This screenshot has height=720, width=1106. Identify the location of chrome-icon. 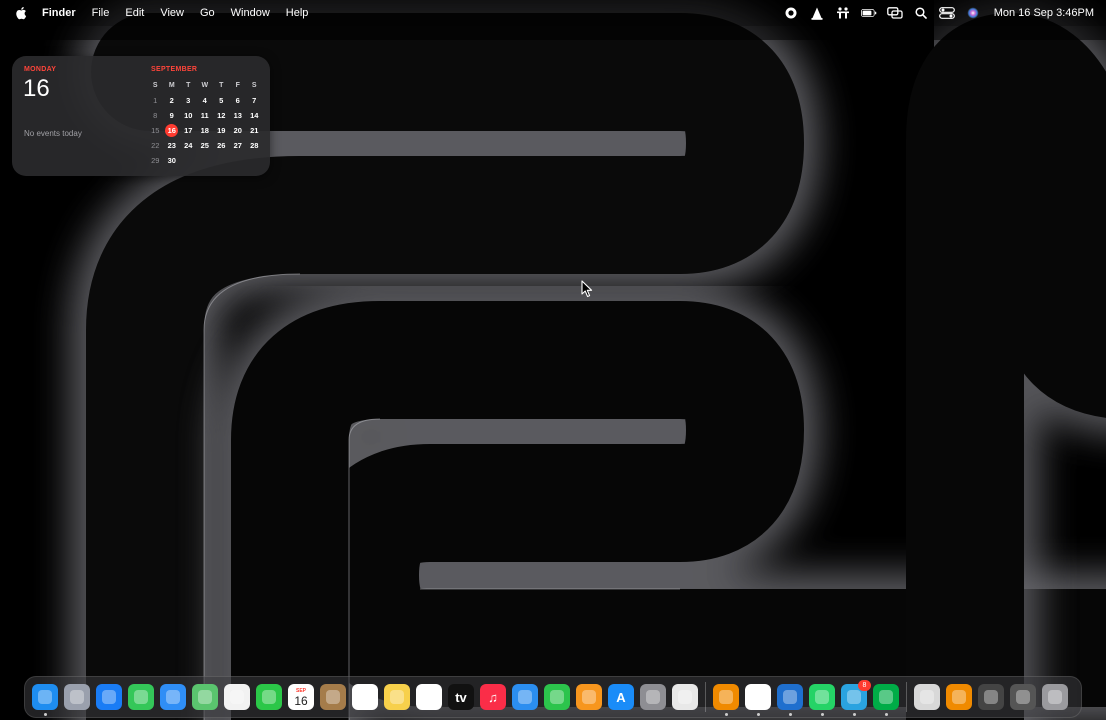
(758, 700).